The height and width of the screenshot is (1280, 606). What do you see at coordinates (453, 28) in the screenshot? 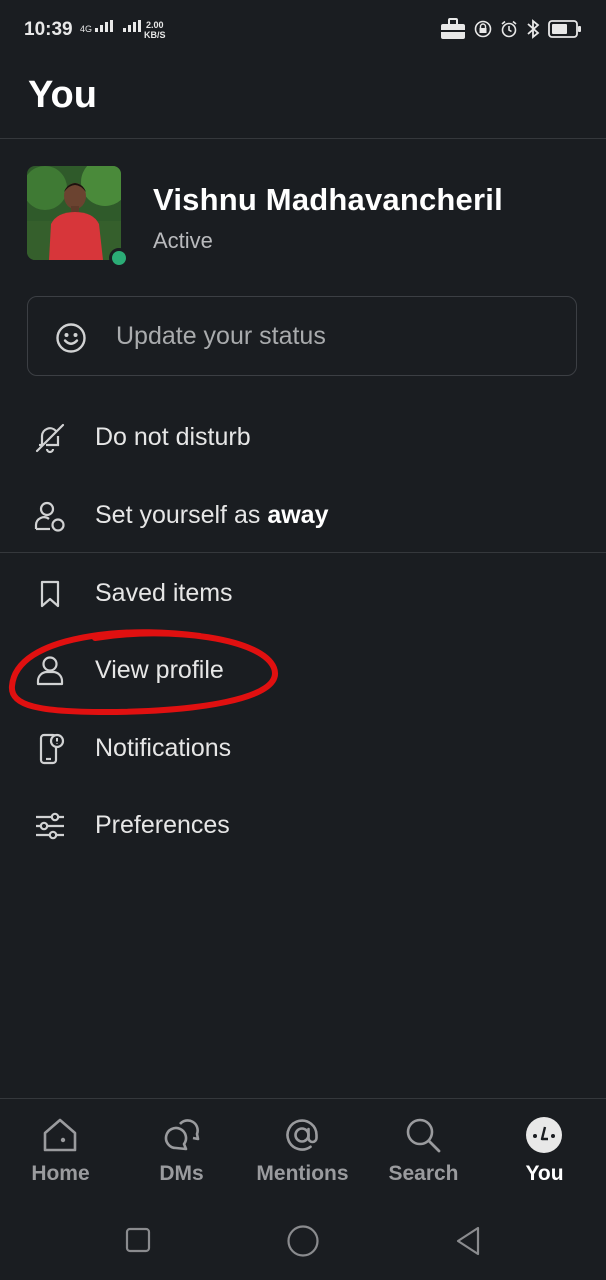
I see `briefcase-icon` at bounding box center [453, 28].